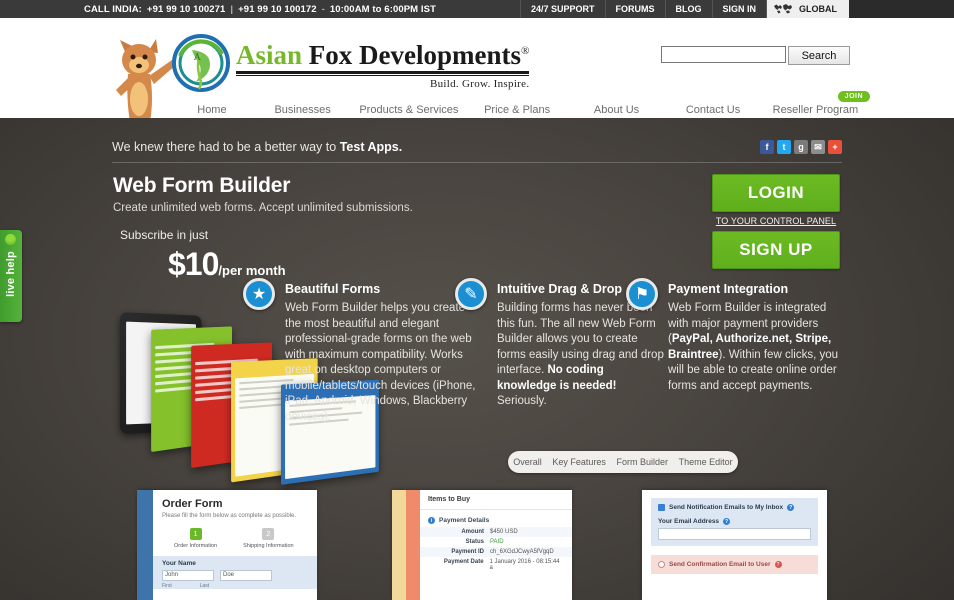 The width and height of the screenshot is (954, 600). I want to click on asian-fox-logo-icon: A, so click(201, 63).